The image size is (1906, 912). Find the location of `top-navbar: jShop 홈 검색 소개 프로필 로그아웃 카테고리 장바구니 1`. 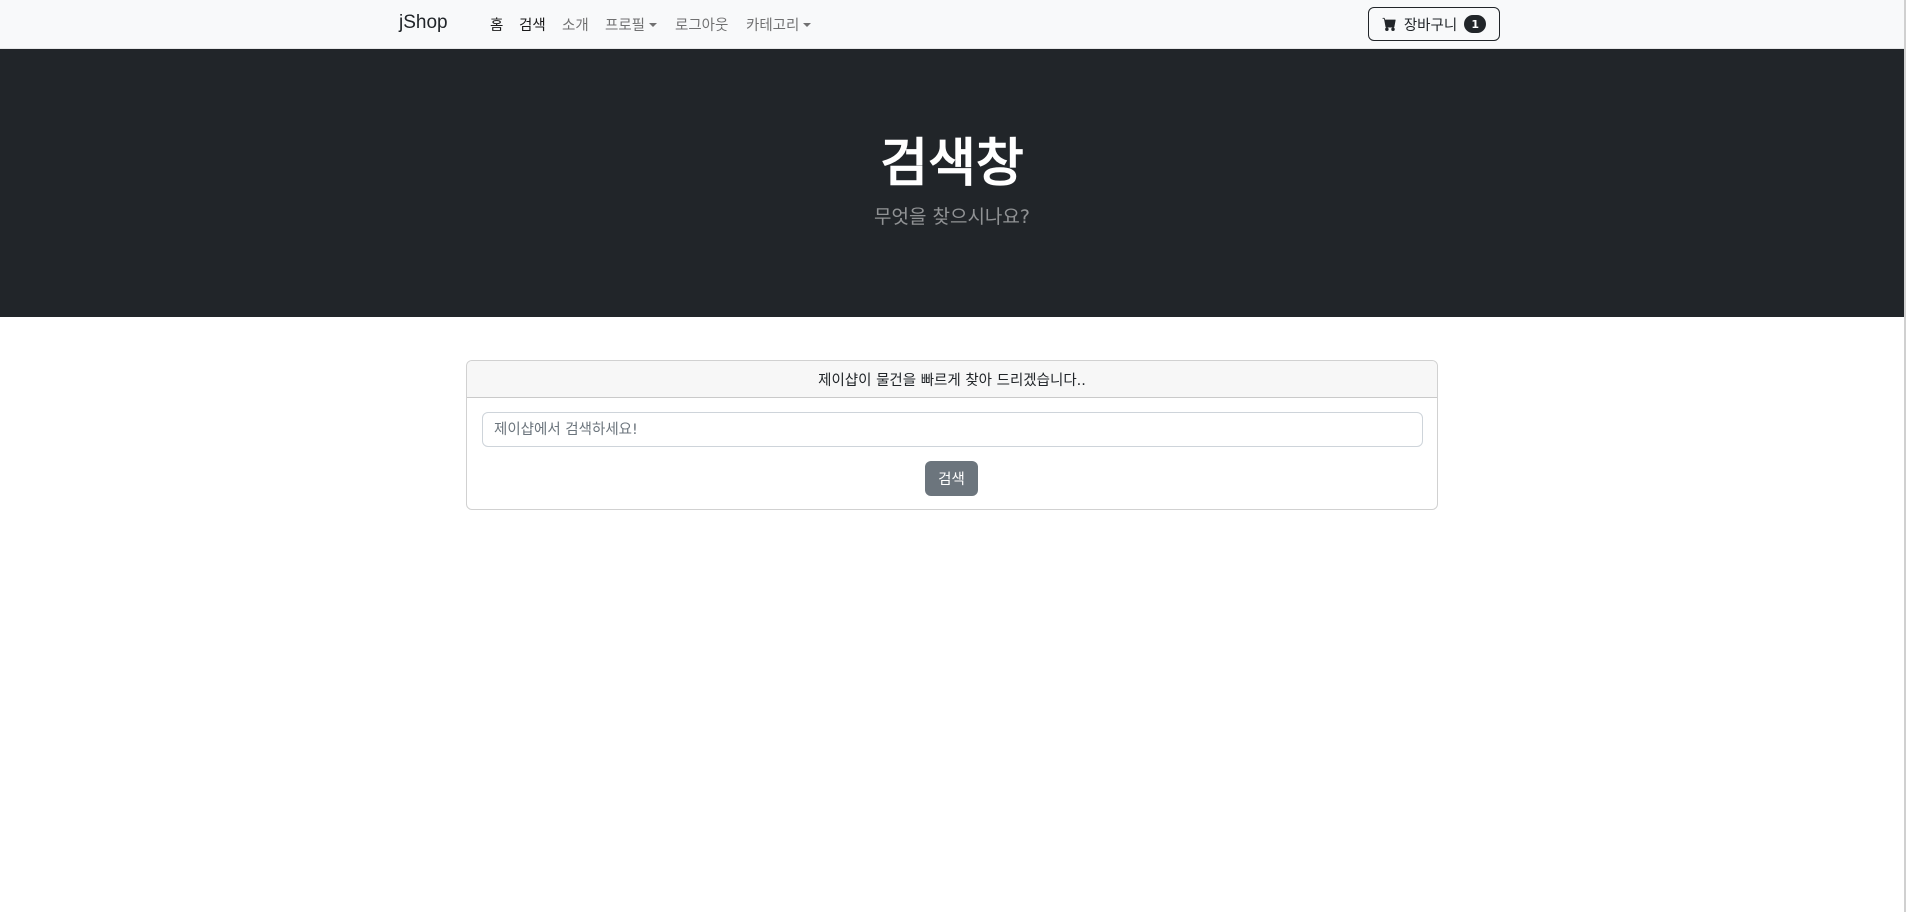

top-navbar: jShop 홈 검색 소개 프로필 로그아웃 카테고리 장바구니 1 is located at coordinates (953, 24).